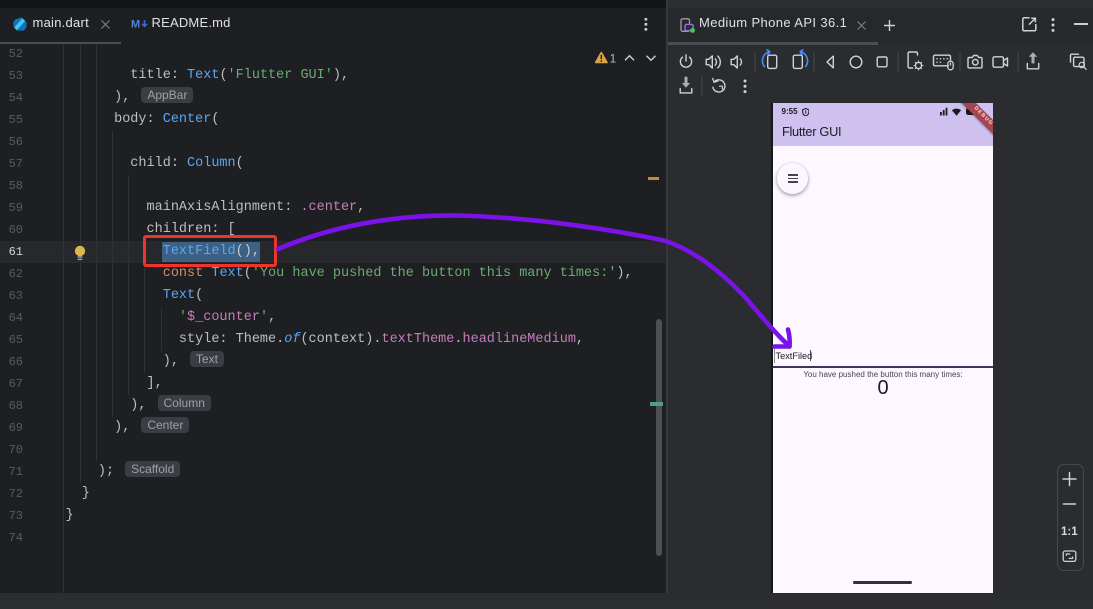  What do you see at coordinates (613, 59) in the screenshot?
I see `svg-text: 1` at bounding box center [613, 59].